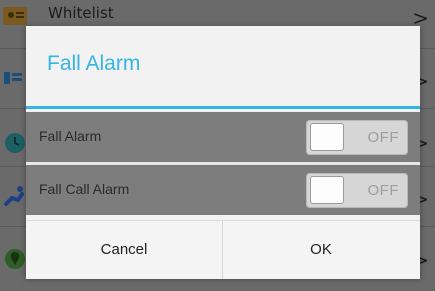 The image size is (435, 291). What do you see at coordinates (124, 250) in the screenshot?
I see `cancel-button: Cancel` at bounding box center [124, 250].